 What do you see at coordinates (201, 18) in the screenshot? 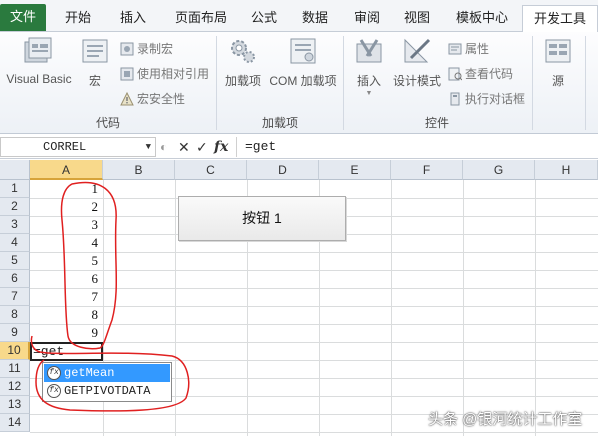
I see `tab-page-layout: 页面布局` at bounding box center [201, 18].